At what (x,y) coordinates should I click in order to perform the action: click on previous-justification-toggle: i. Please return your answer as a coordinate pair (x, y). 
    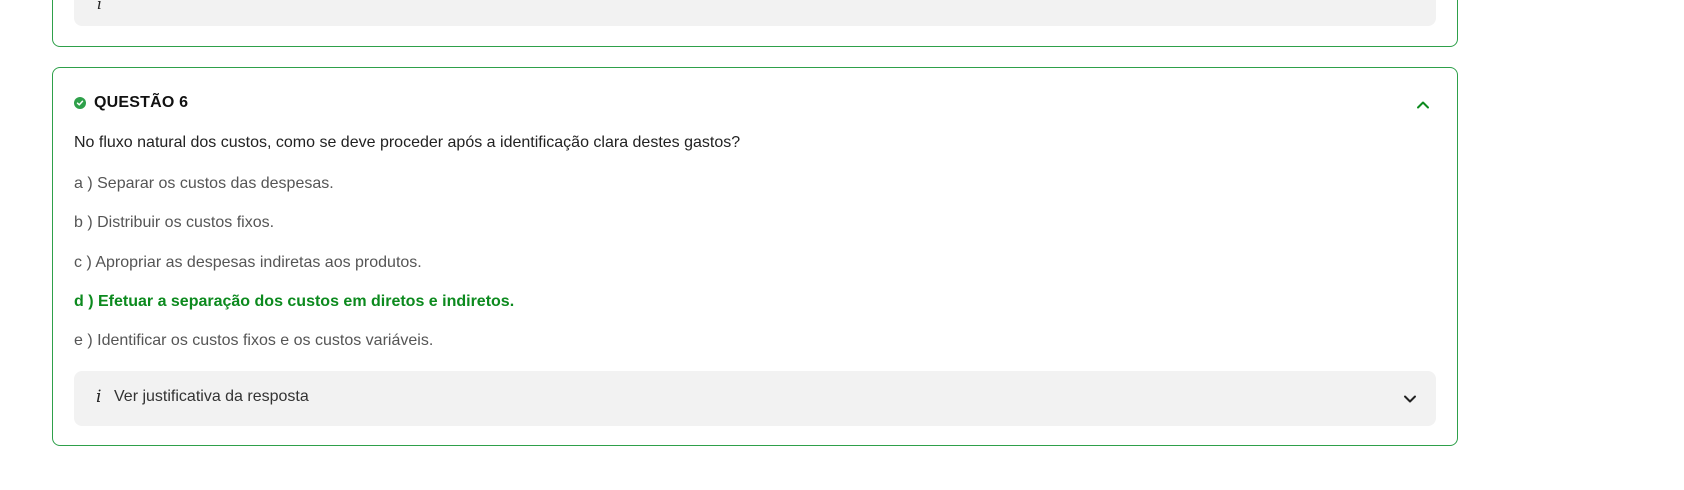
    Looking at the image, I should click on (755, 13).